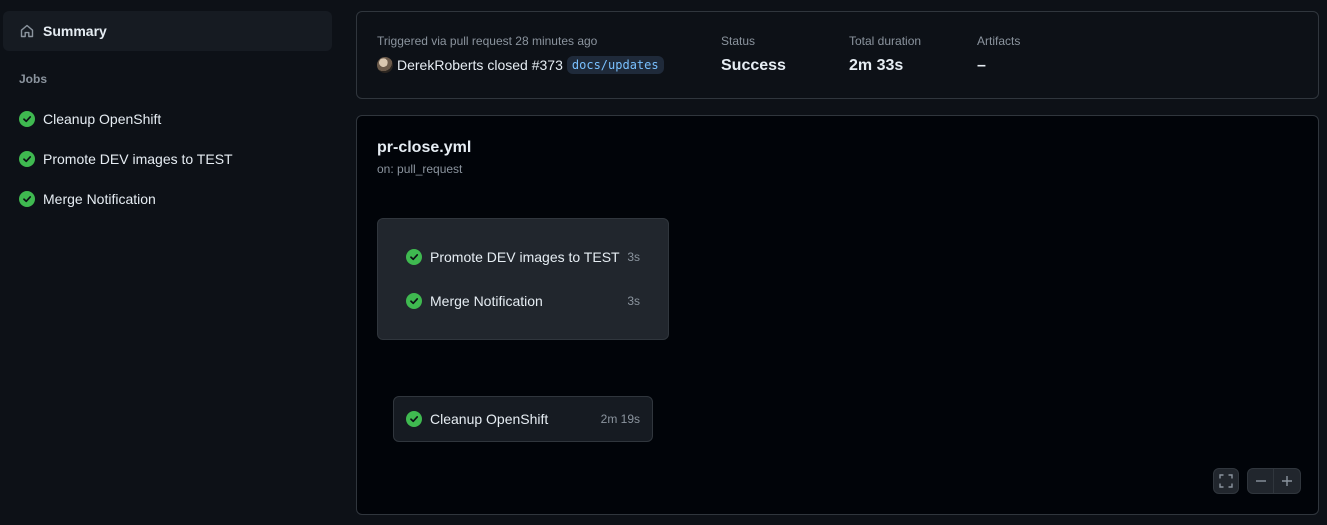  I want to click on graph-job-cleanup-openshift: Cleanup OpenShift 2m 19s, so click(523, 419).